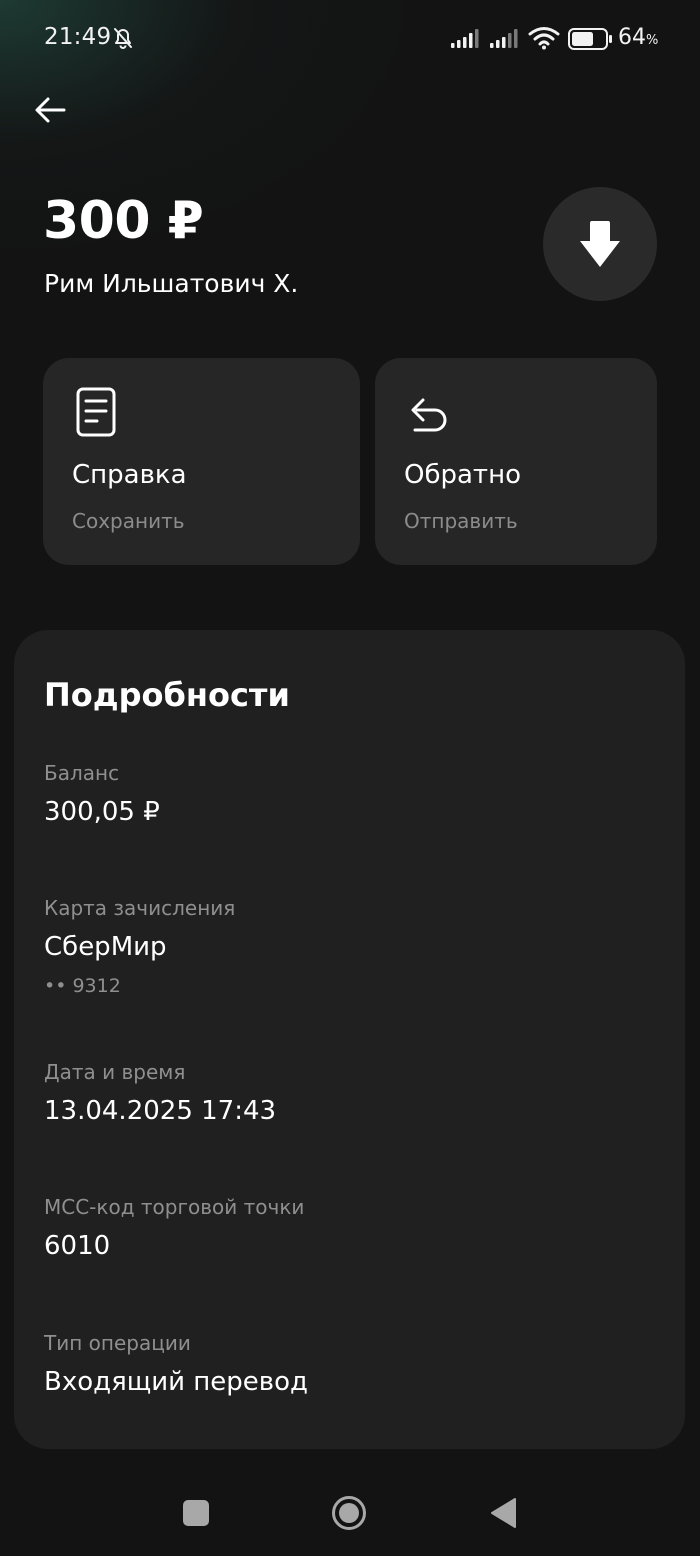 The height and width of the screenshot is (1556, 700). What do you see at coordinates (167, 695) in the screenshot?
I see `details-title: Подробности` at bounding box center [167, 695].